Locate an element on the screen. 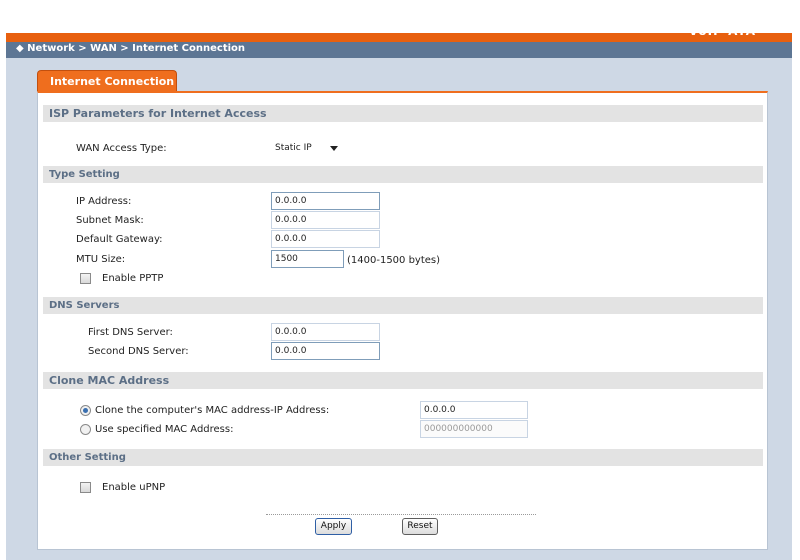  clone-ip-address-input: 0.0.0.0 is located at coordinates (474, 410).